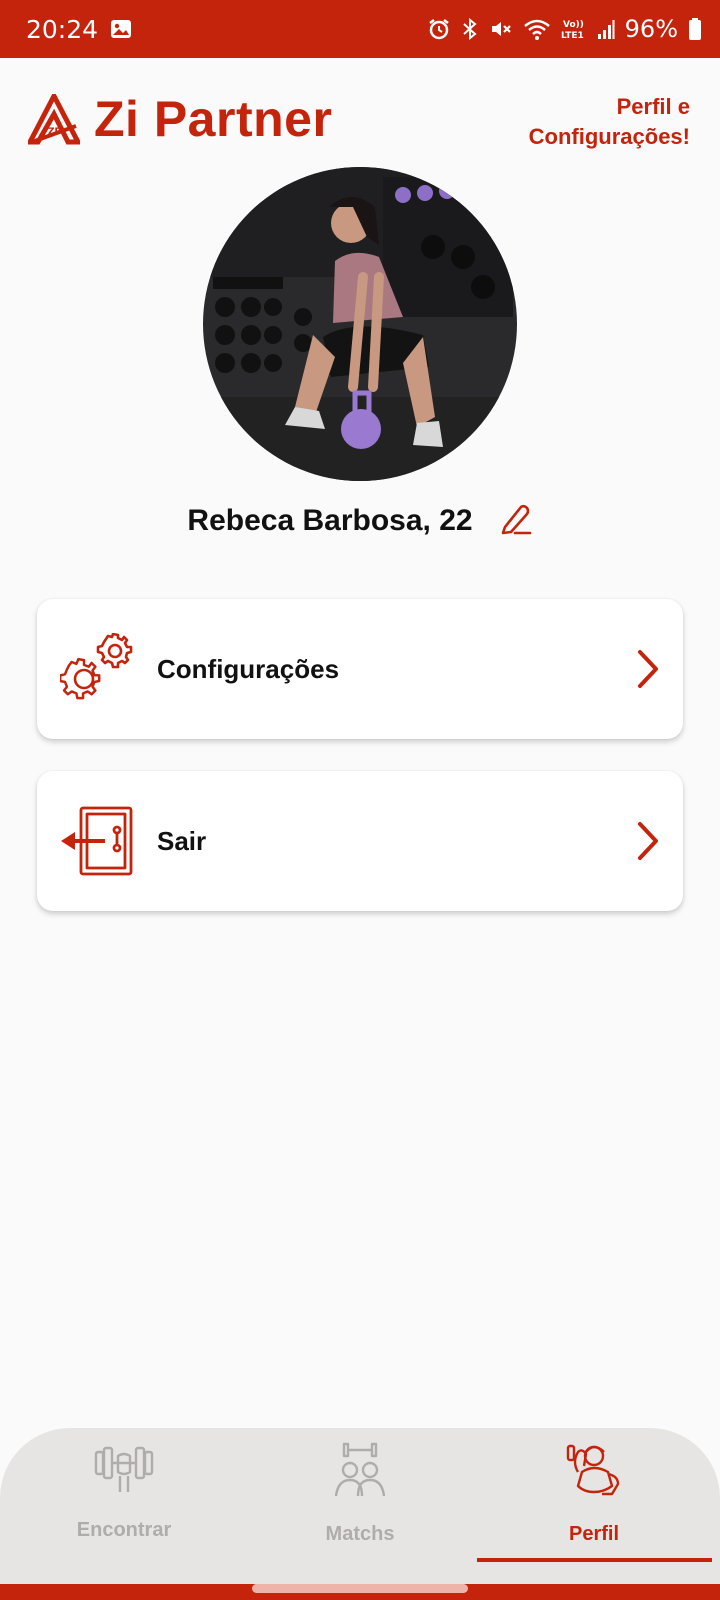 The image size is (720, 1600). Describe the element at coordinates (55, 132) in the screenshot. I see `svg-text: ZP` at that location.